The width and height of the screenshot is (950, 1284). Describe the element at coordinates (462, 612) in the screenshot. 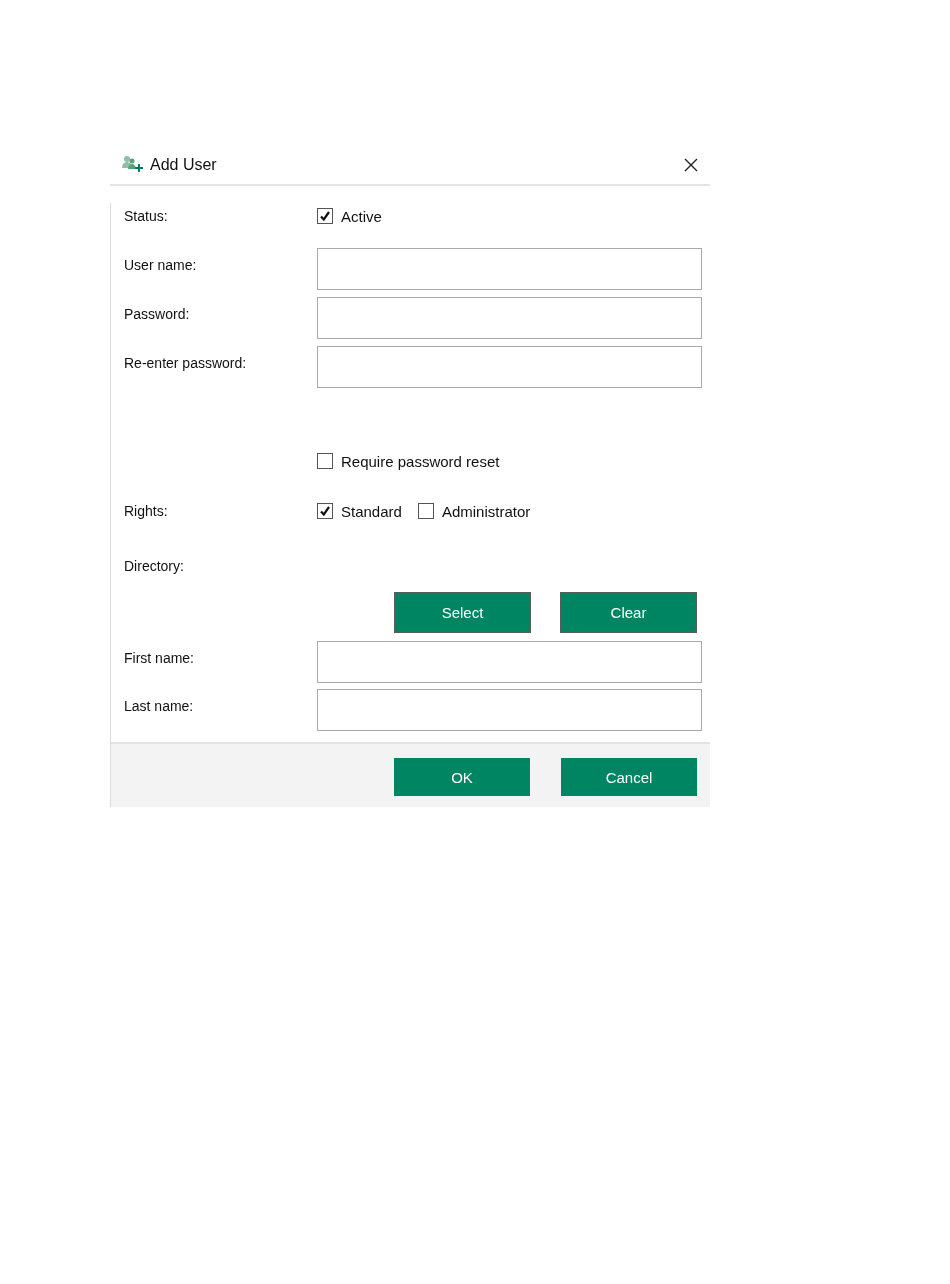

I see `action-button: Select` at that location.